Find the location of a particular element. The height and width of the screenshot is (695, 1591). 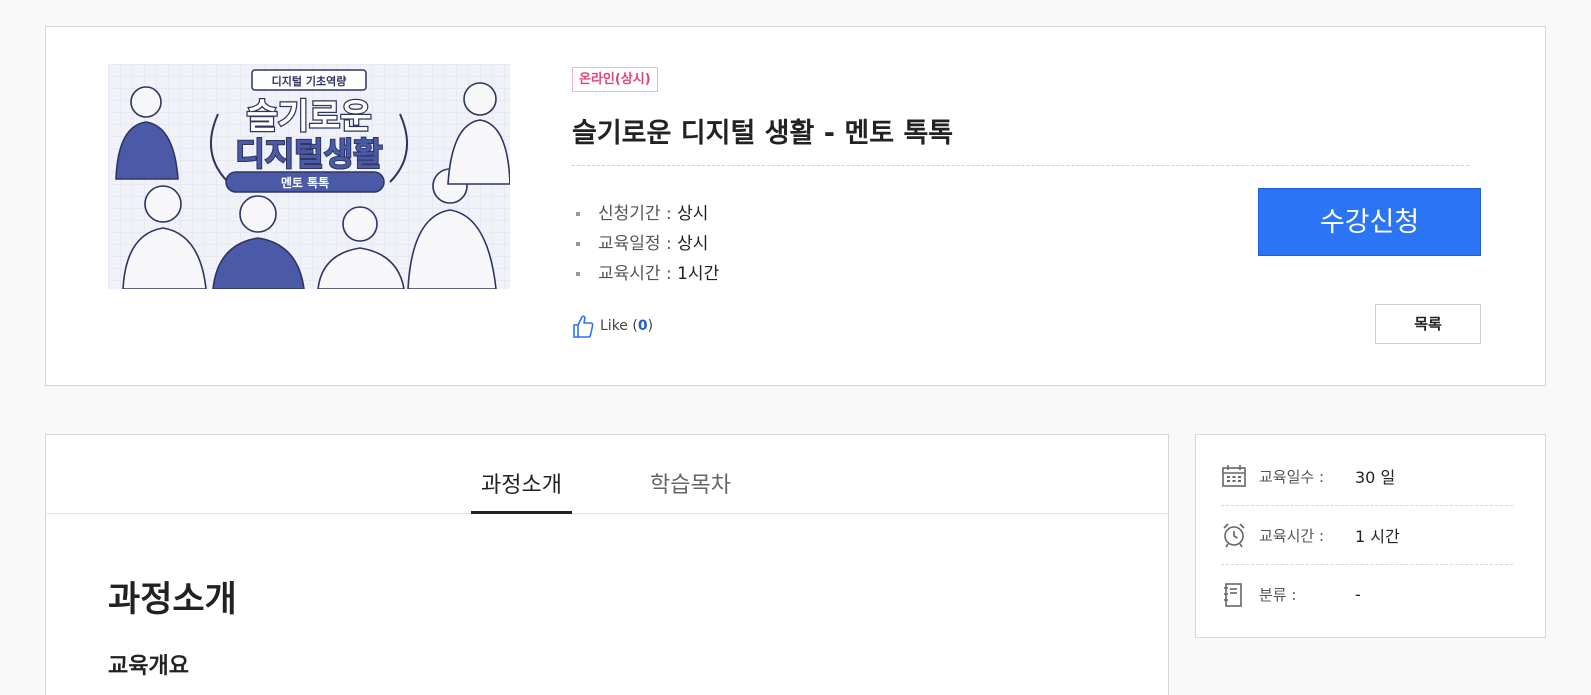

info-value: 1시간 is located at coordinates (698, 274).